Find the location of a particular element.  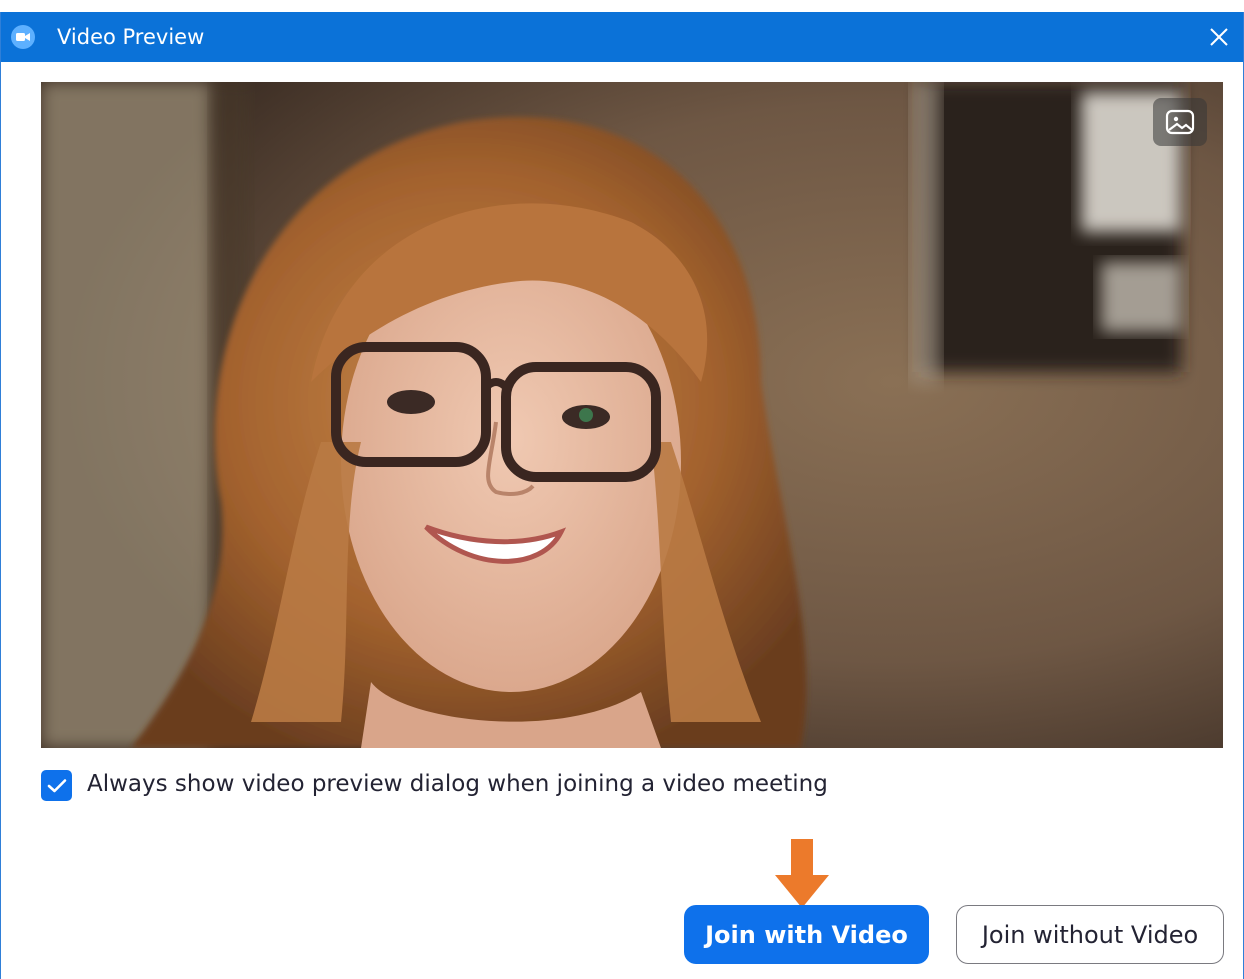

window-title: Video Preview is located at coordinates (131, 37).